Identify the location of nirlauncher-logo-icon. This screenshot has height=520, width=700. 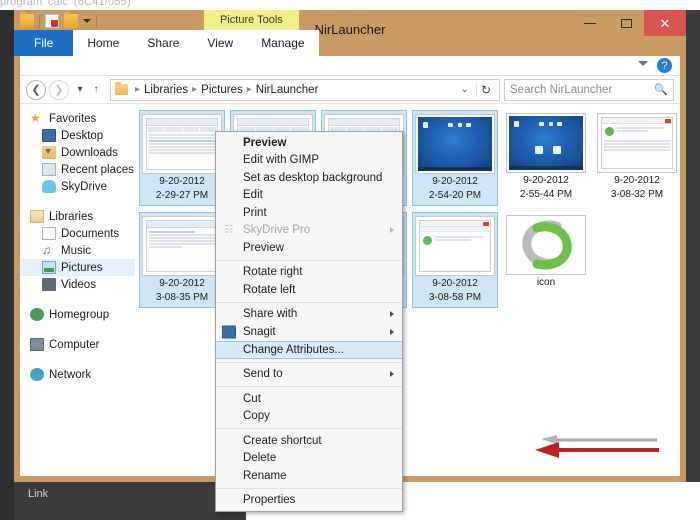
(546, 245).